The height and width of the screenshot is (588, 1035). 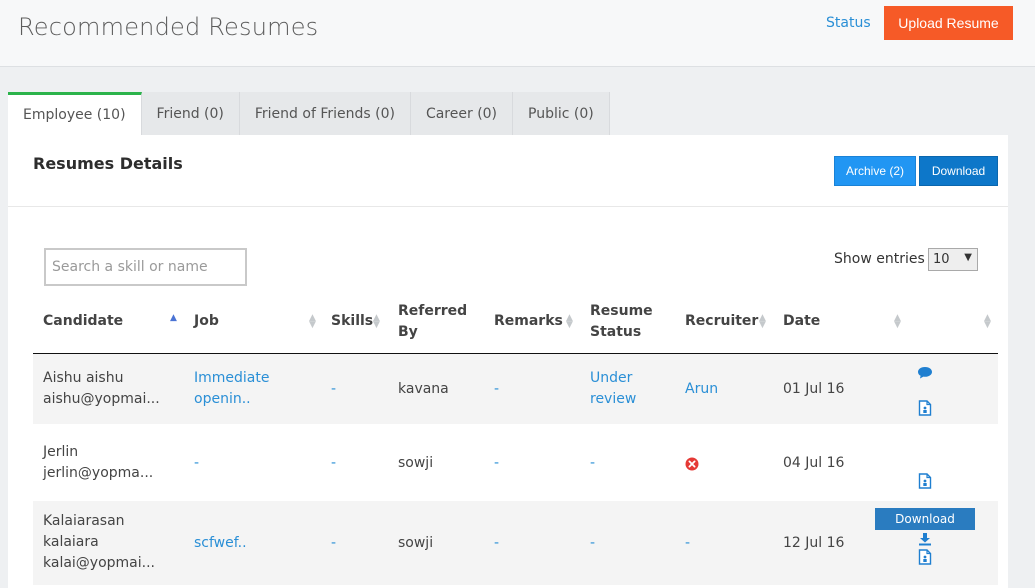 What do you see at coordinates (814, 463) in the screenshot?
I see `date-cell: 04 Jul 16` at bounding box center [814, 463].